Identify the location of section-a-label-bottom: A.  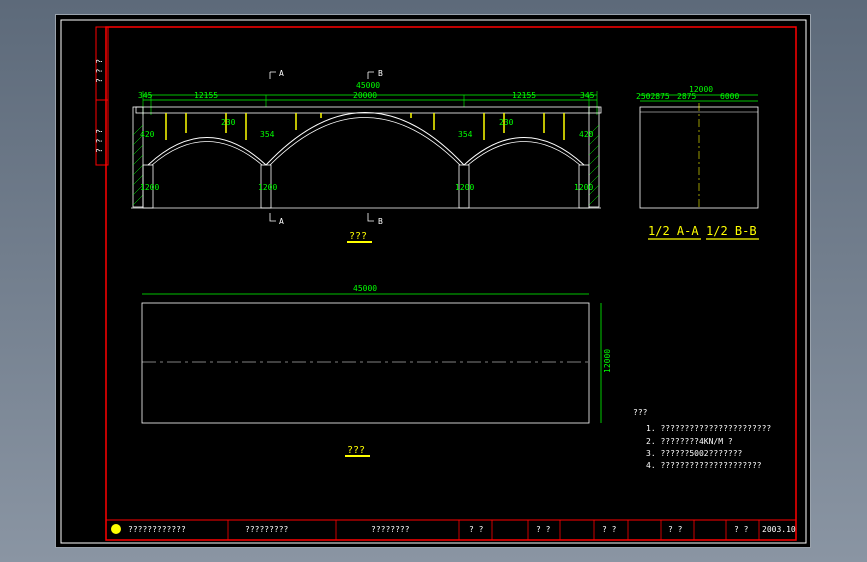
(281, 221).